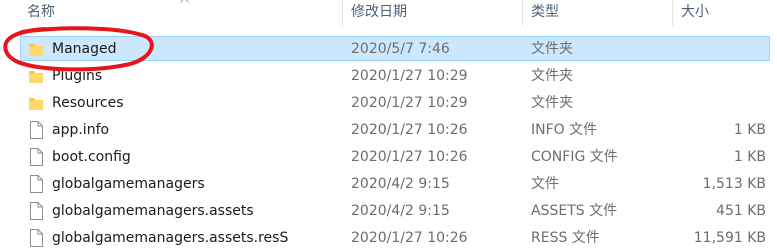 Image resolution: width=777 pixels, height=252 pixels. What do you see at coordinates (574, 157) in the screenshot?
I see `file-type: CONFIG 文件` at bounding box center [574, 157].